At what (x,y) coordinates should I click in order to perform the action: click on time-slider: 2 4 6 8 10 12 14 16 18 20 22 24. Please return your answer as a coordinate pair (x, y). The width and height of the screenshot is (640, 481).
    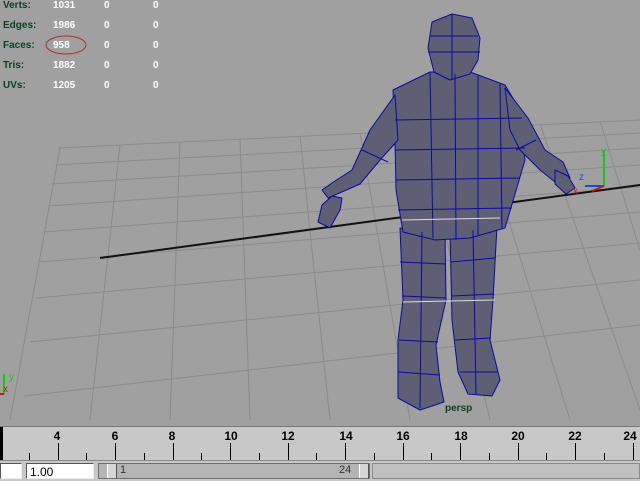
    Looking at the image, I should click on (320, 443).